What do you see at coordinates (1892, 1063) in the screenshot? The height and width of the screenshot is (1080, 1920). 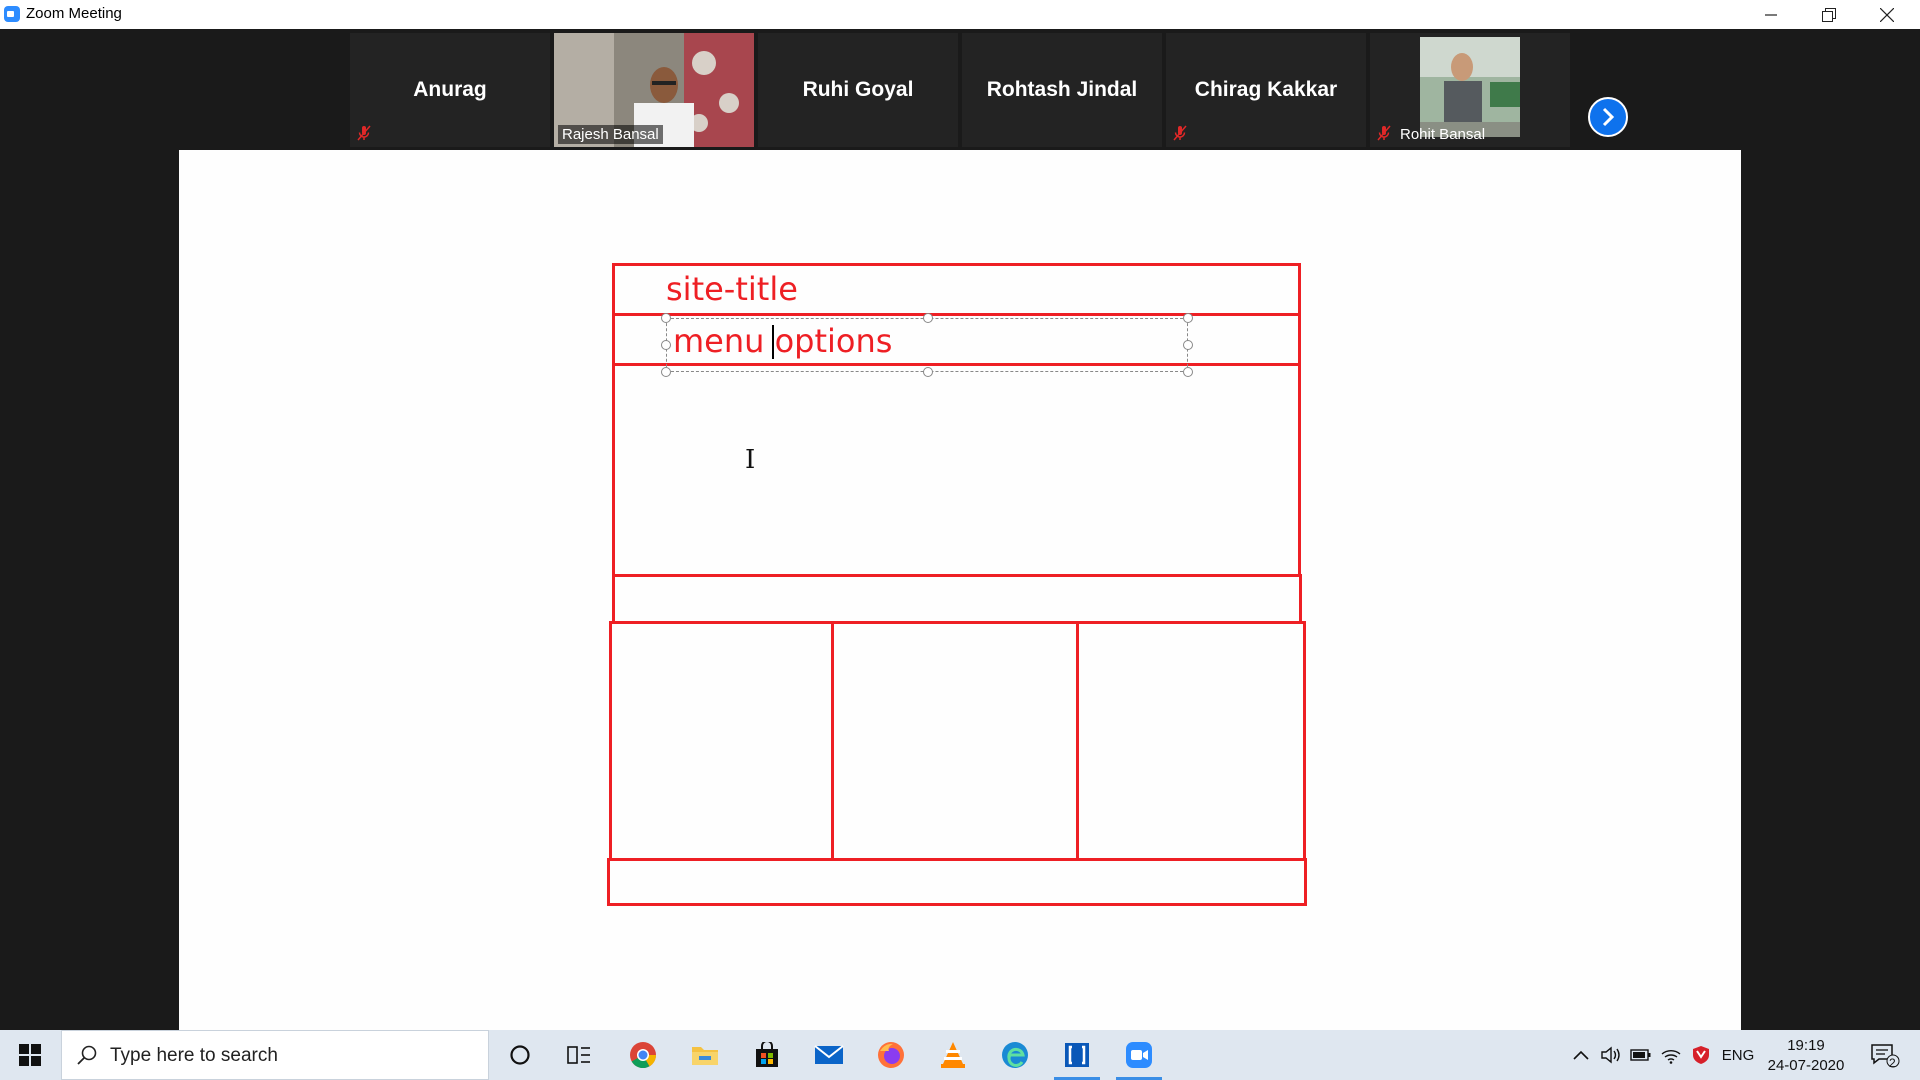 I see `notification-count: 2` at bounding box center [1892, 1063].